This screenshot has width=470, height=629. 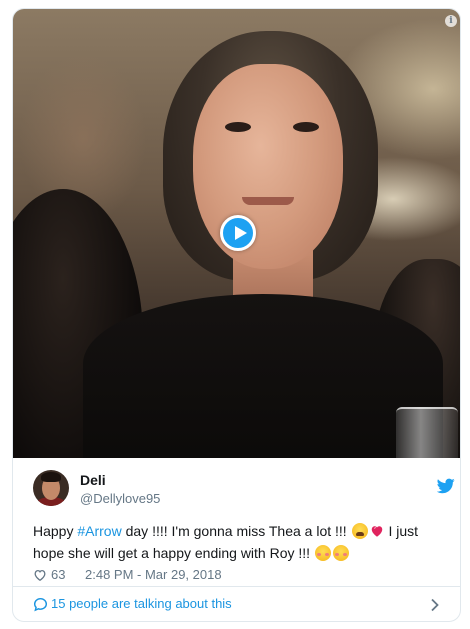 What do you see at coordinates (446, 486) in the screenshot?
I see `twitter-bird-icon` at bounding box center [446, 486].